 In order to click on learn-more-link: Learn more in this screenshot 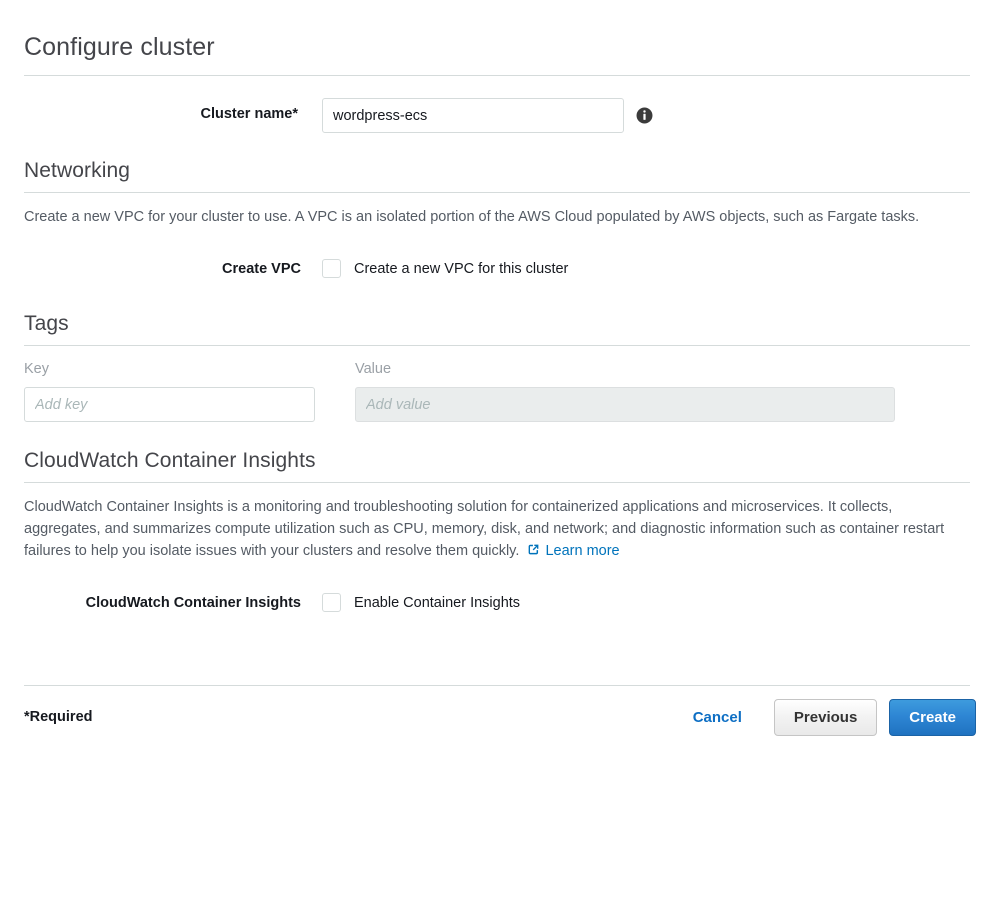, I will do `click(573, 551)`.